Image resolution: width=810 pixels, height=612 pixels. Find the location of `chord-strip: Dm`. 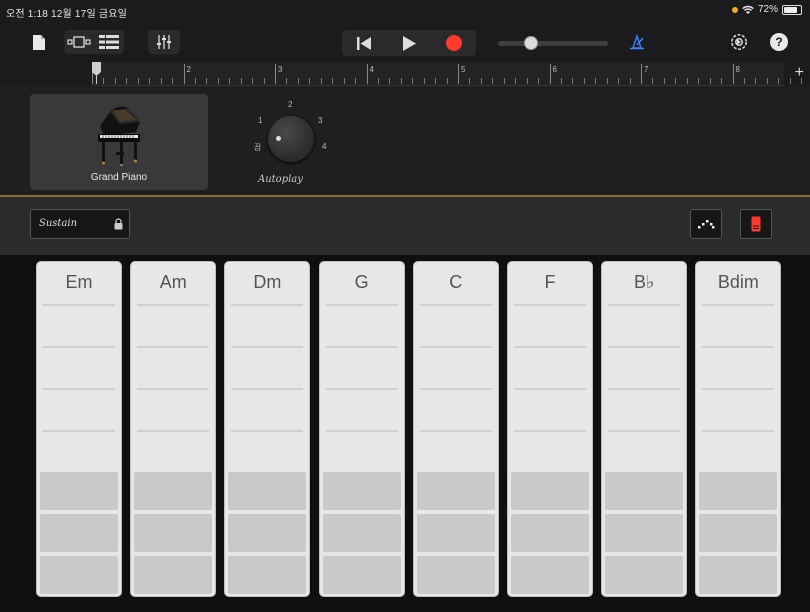

chord-strip: Dm is located at coordinates (267, 429).